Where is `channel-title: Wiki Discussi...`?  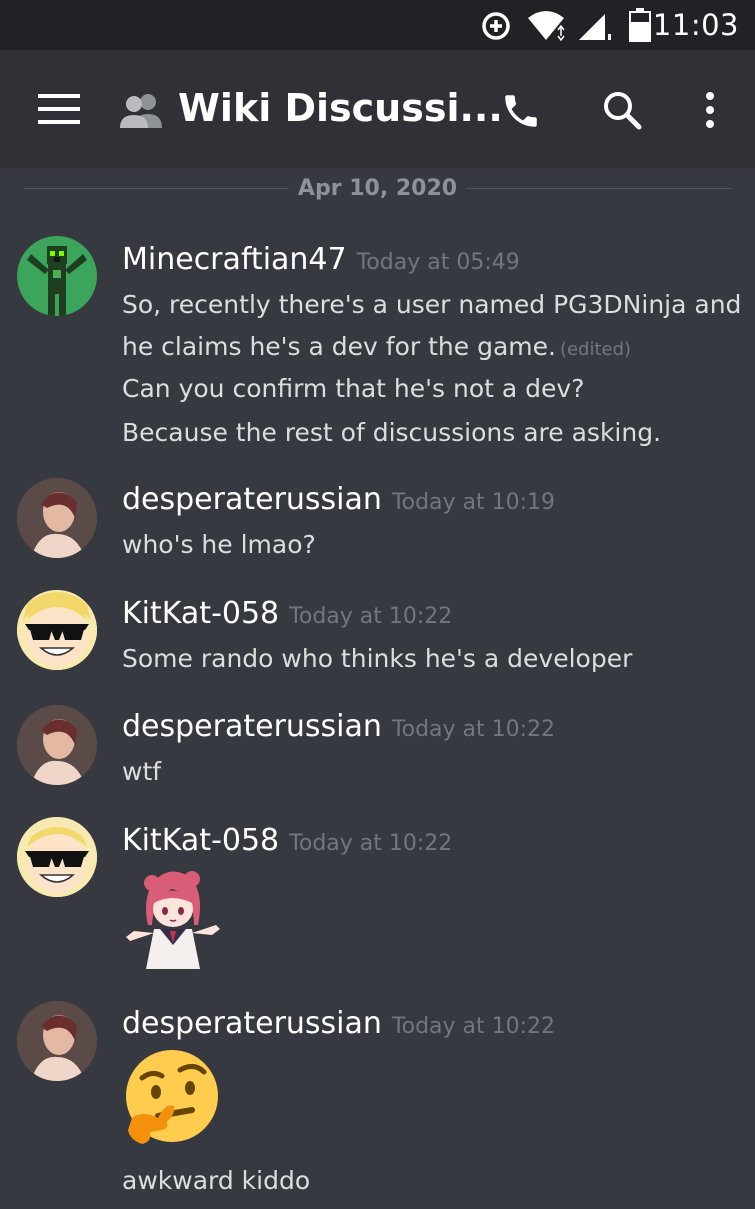
channel-title: Wiki Discussi... is located at coordinates (340, 108).